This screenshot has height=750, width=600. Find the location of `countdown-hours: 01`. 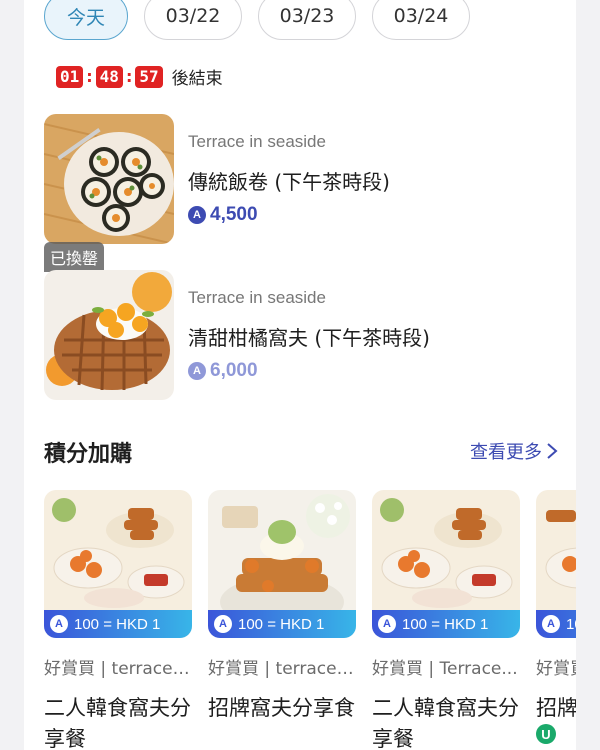

countdown-hours: 01 is located at coordinates (70, 76).